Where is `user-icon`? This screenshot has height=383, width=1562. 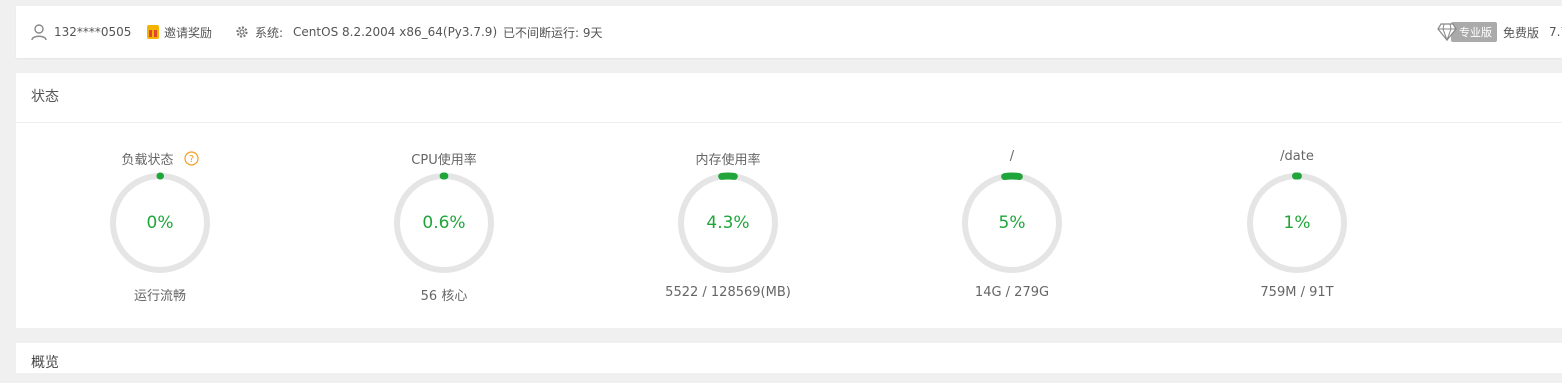 user-icon is located at coordinates (39, 32).